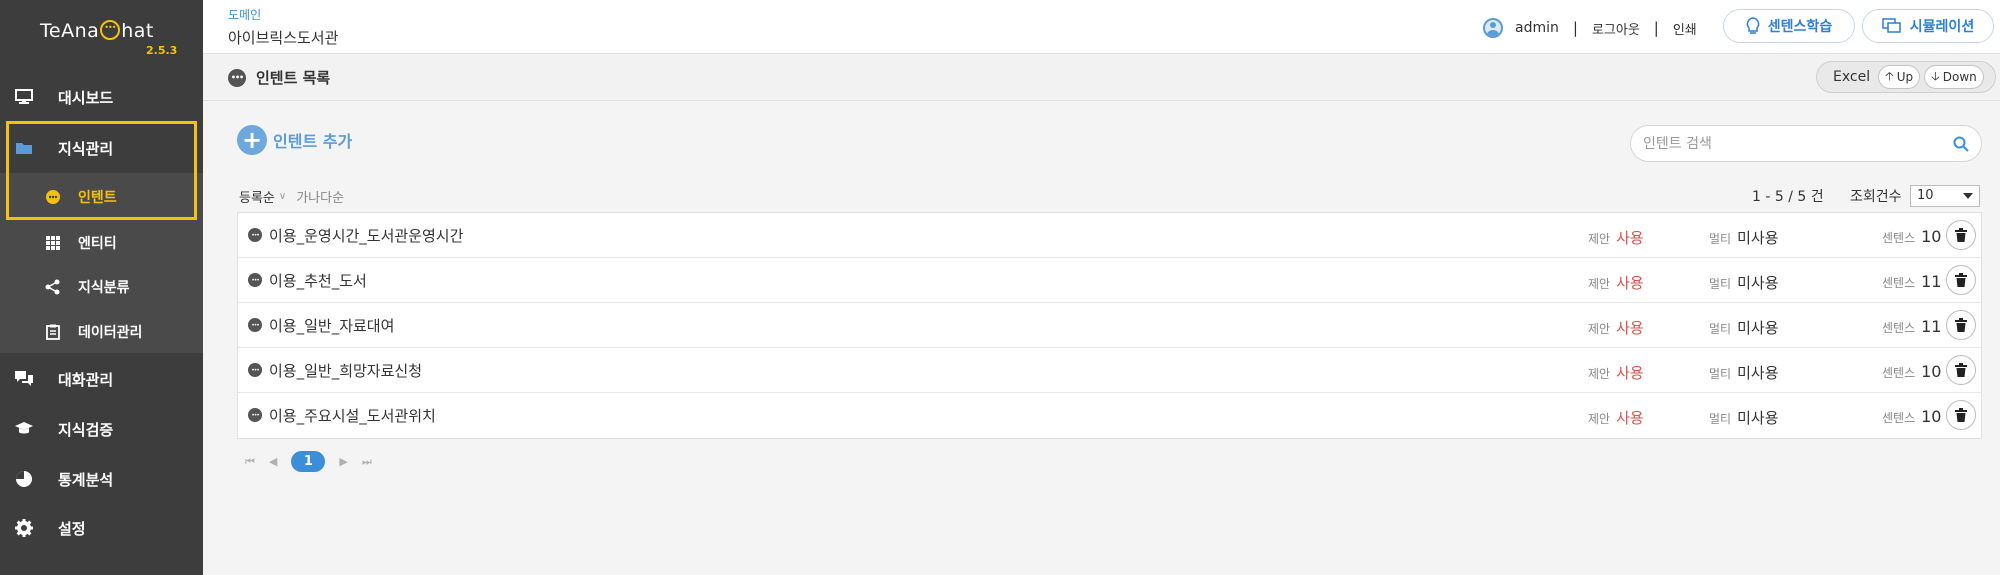  Describe the element at coordinates (24, 429) in the screenshot. I see `graduation-cap-icon` at that location.